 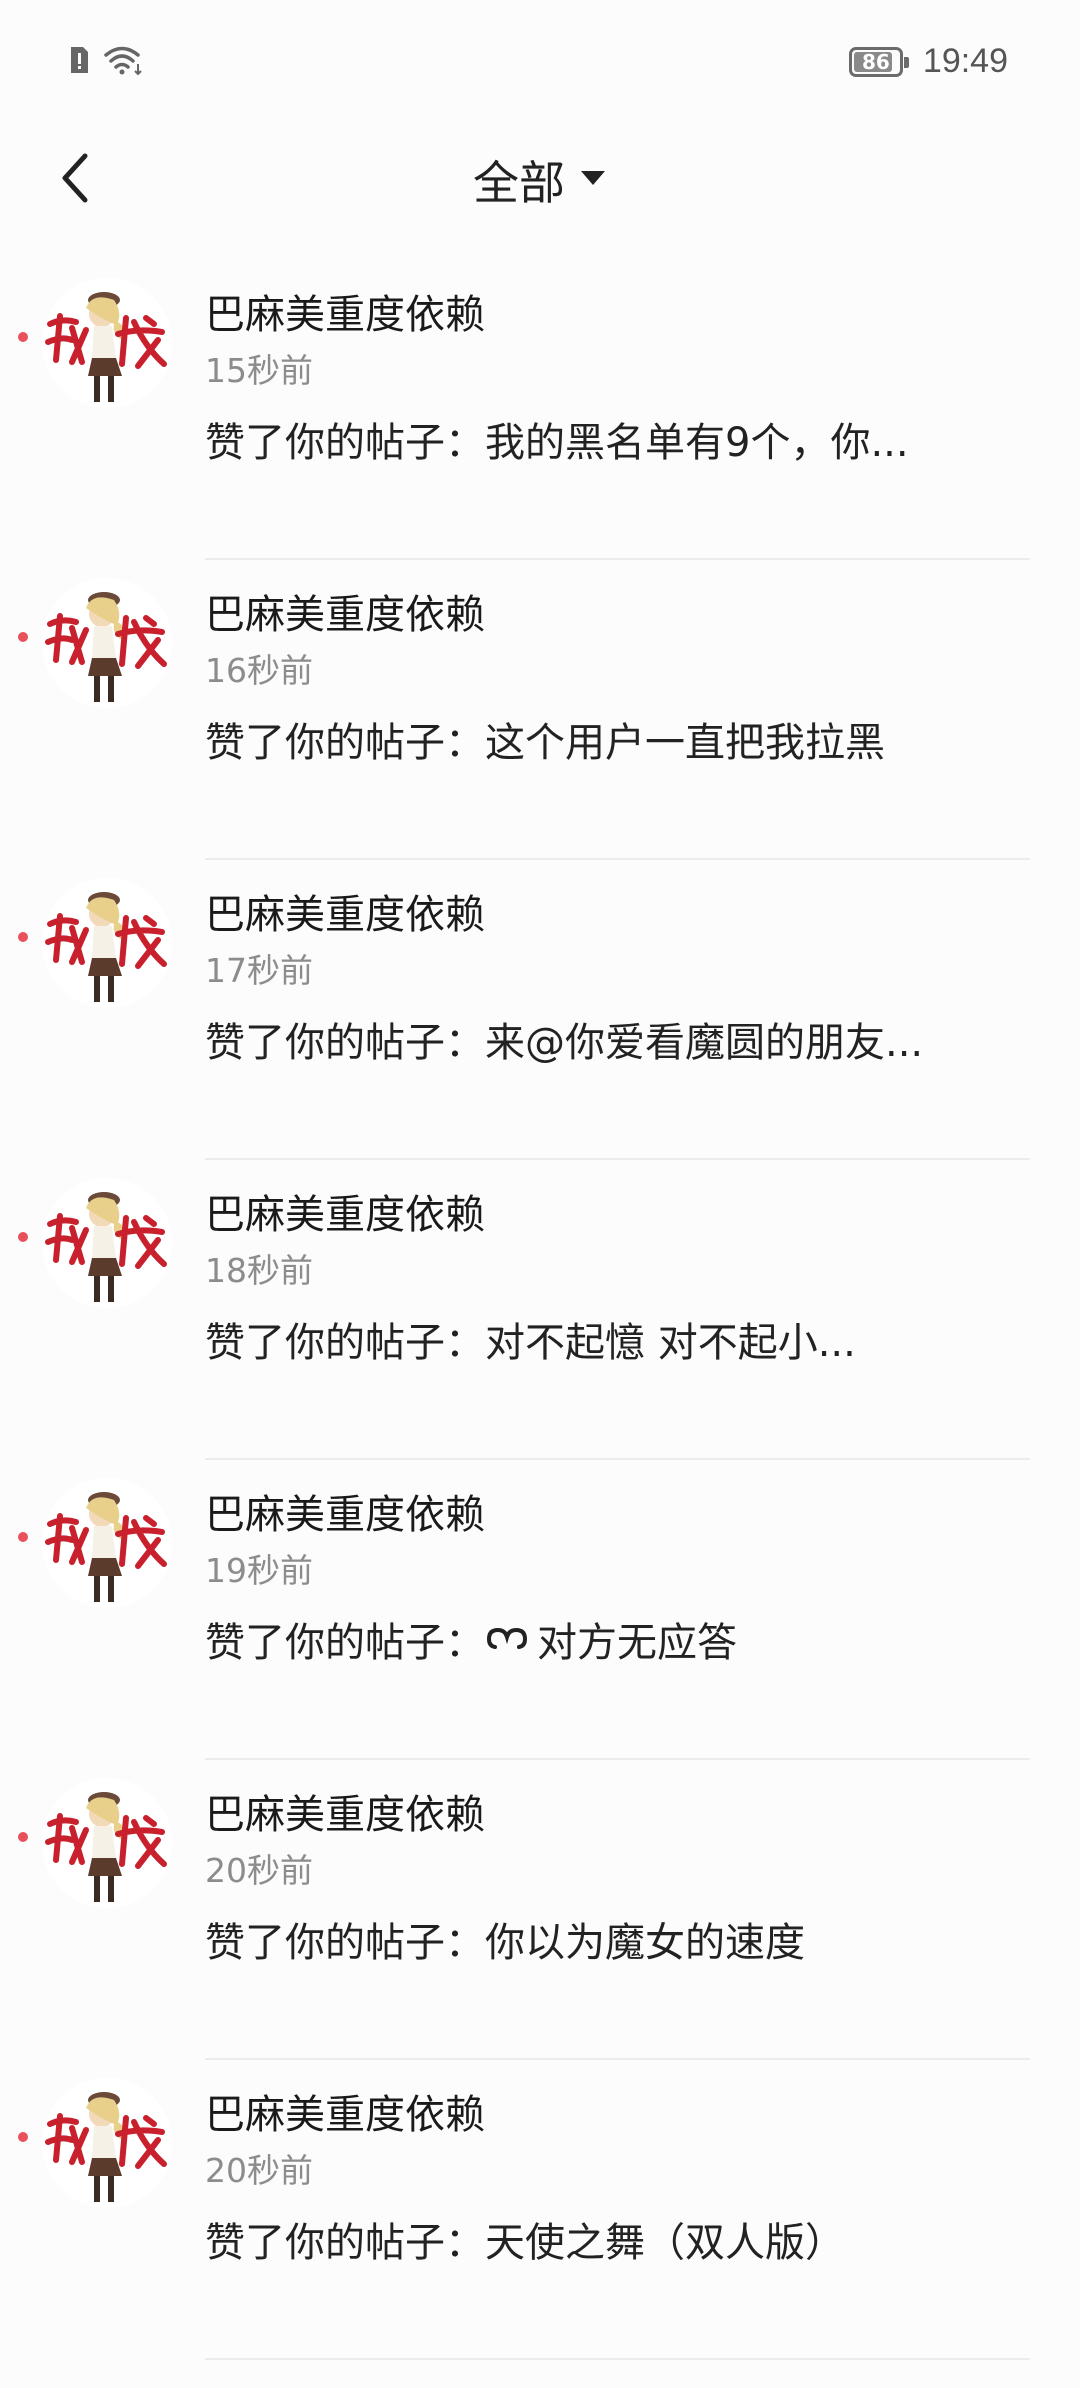 I want to click on header: 全部, so click(x=540, y=185).